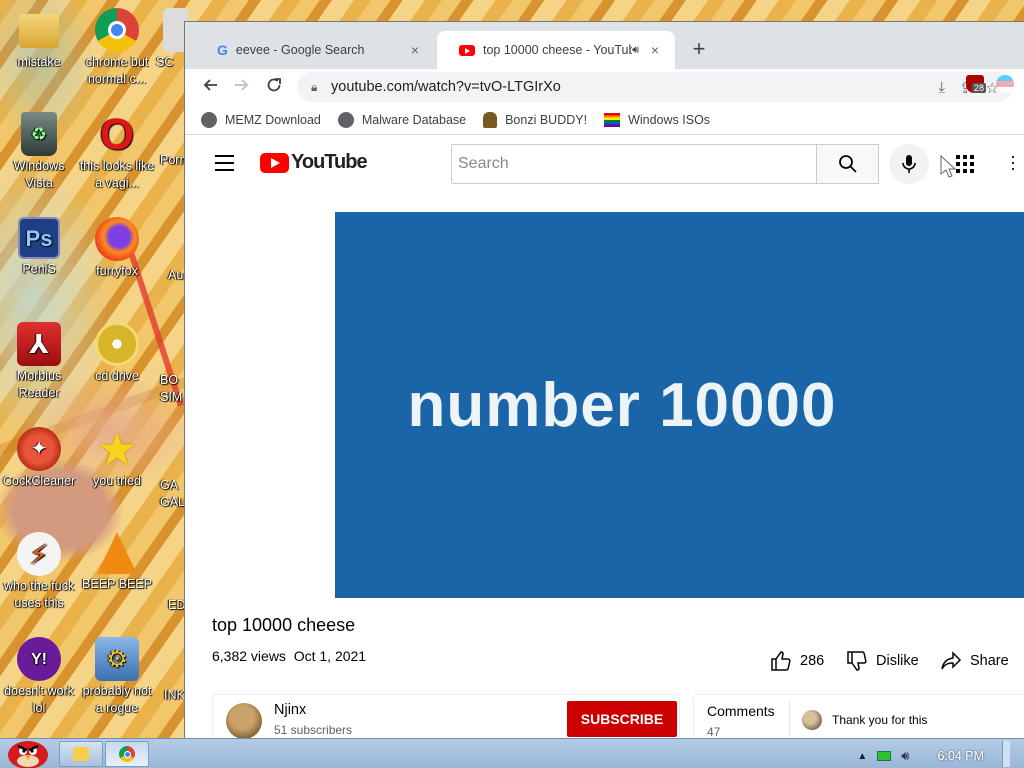 Image resolution: width=1024 pixels, height=768 pixels. What do you see at coordinates (39, 481) in the screenshot?
I see `desktop-icon-label: CockCleaner` at bounding box center [39, 481].